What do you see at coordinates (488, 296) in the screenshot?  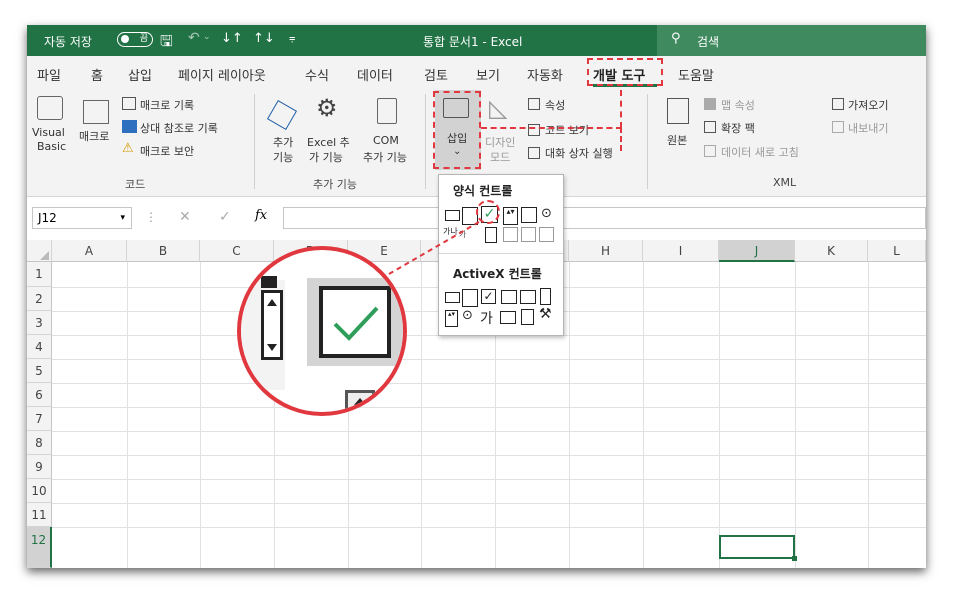 I see `activex-checkbox-icon: ✓` at bounding box center [488, 296].